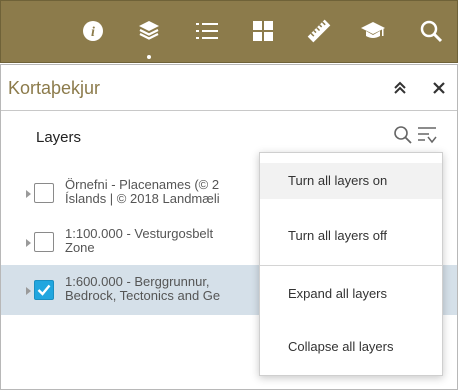 The height and width of the screenshot is (390, 458). What do you see at coordinates (351, 236) in the screenshot?
I see `menu-item-turn-all-off: Turn all layers off` at bounding box center [351, 236].